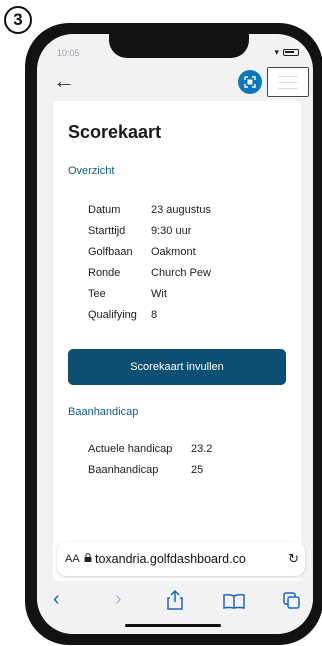 The width and height of the screenshot is (322, 646). What do you see at coordinates (173, 252) in the screenshot?
I see `info-value: Oakmont` at bounding box center [173, 252].